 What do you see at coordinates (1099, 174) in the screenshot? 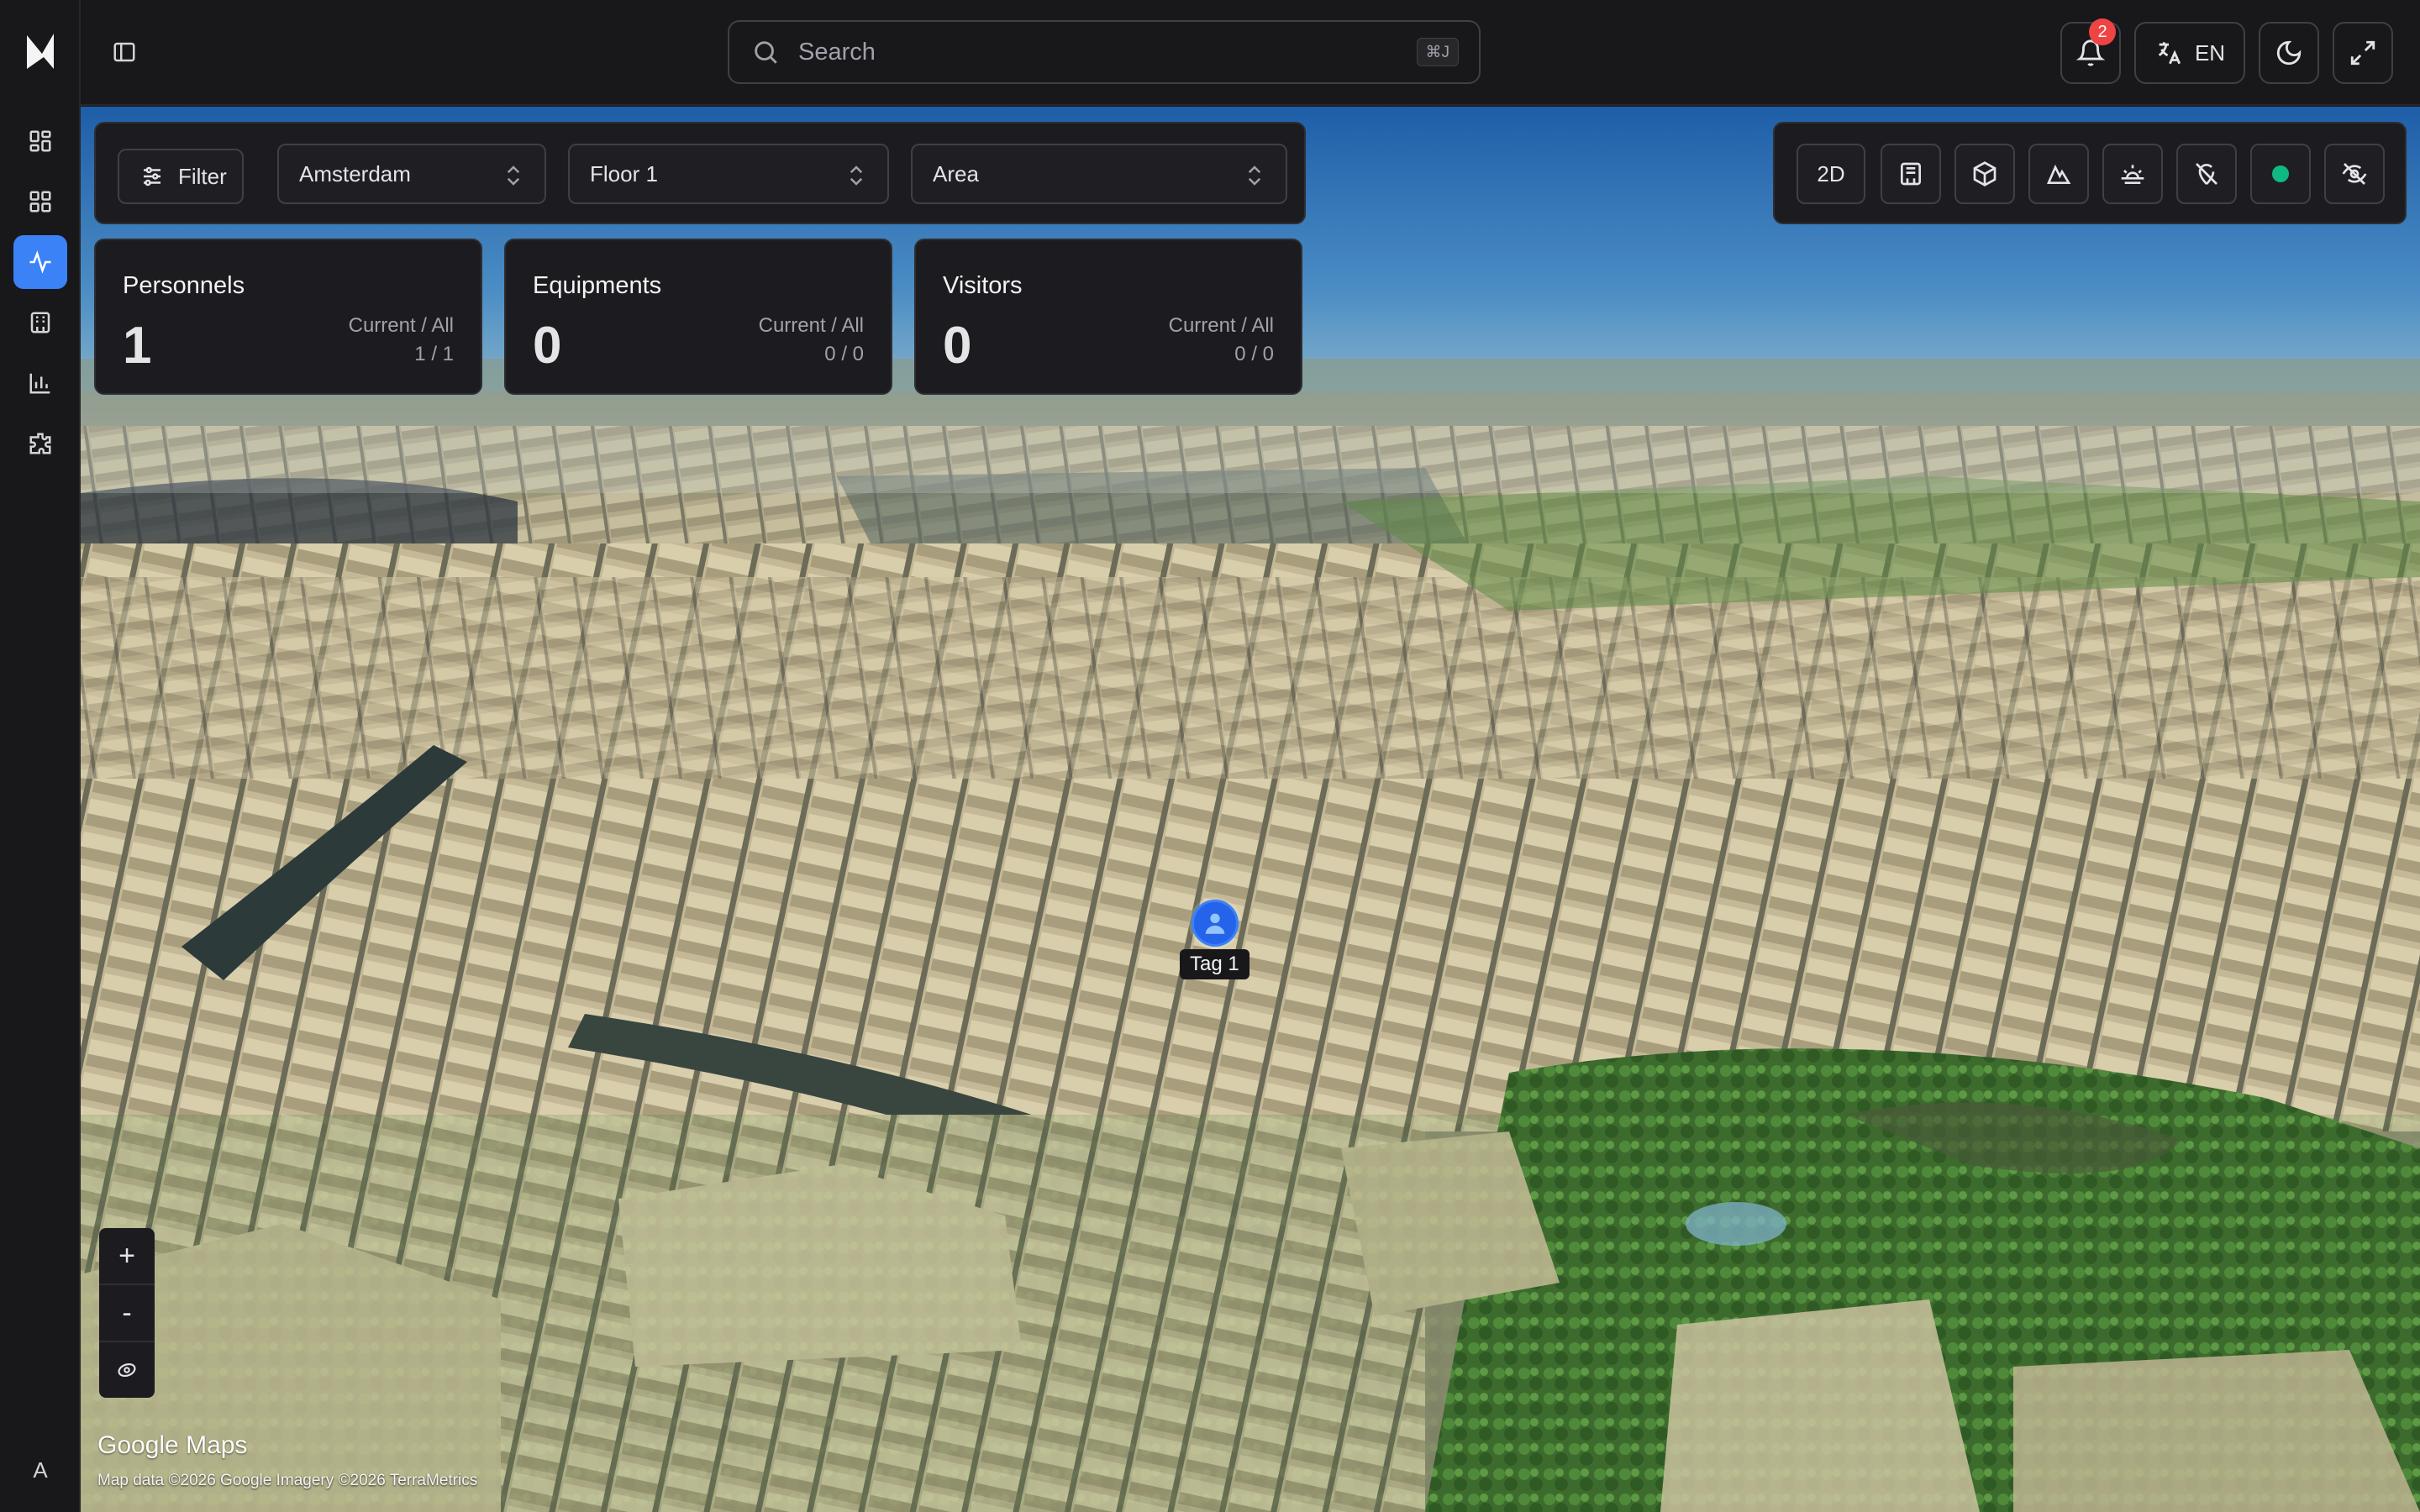
I see `area-select: Area` at bounding box center [1099, 174].